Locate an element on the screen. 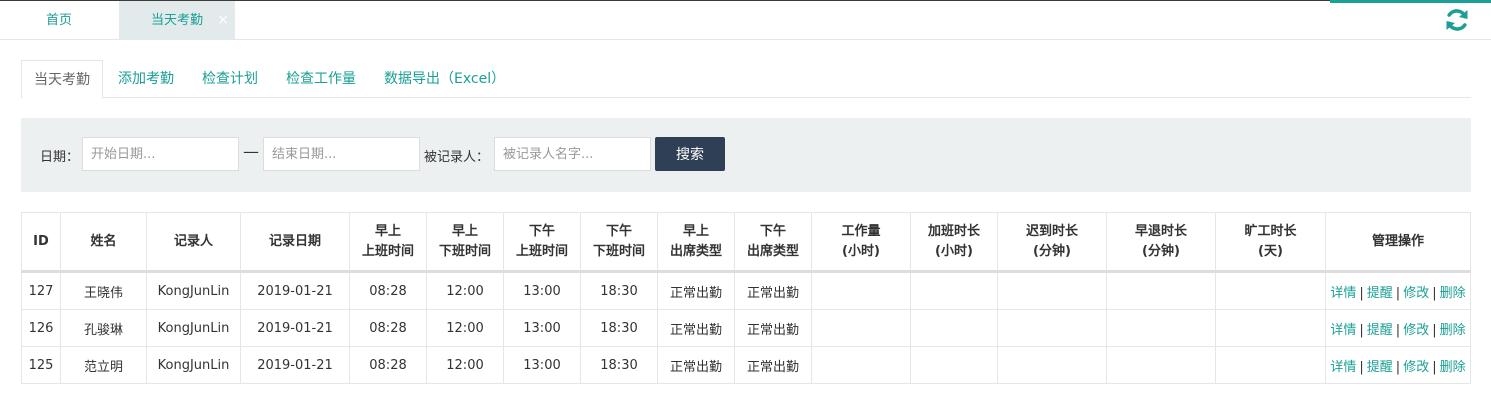  column-header: 早上 上班时间 is located at coordinates (388, 242).